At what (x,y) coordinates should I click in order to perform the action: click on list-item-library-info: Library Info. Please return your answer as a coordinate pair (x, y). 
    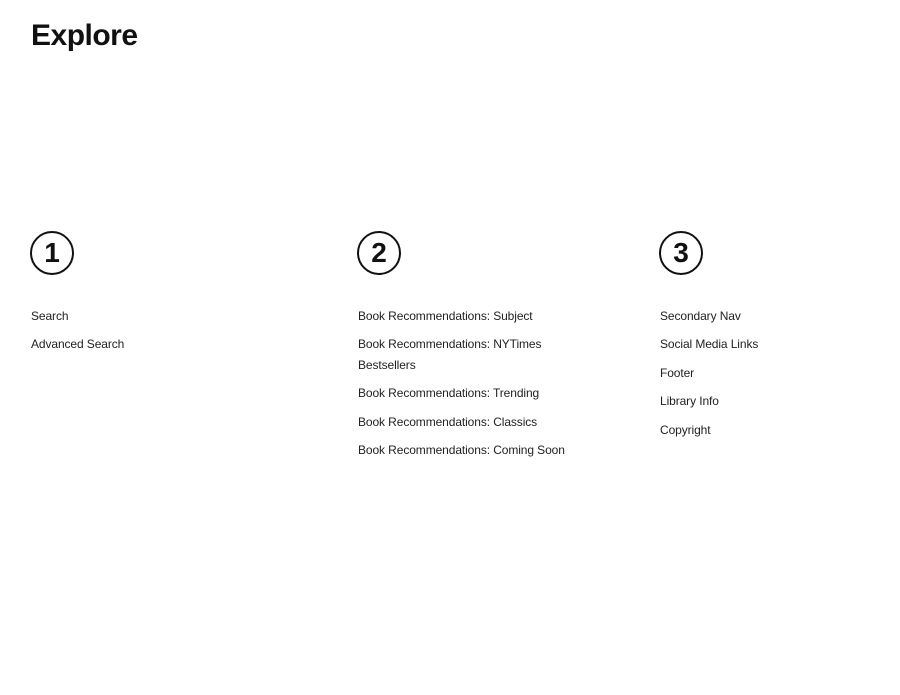
    Looking at the image, I should click on (689, 401).